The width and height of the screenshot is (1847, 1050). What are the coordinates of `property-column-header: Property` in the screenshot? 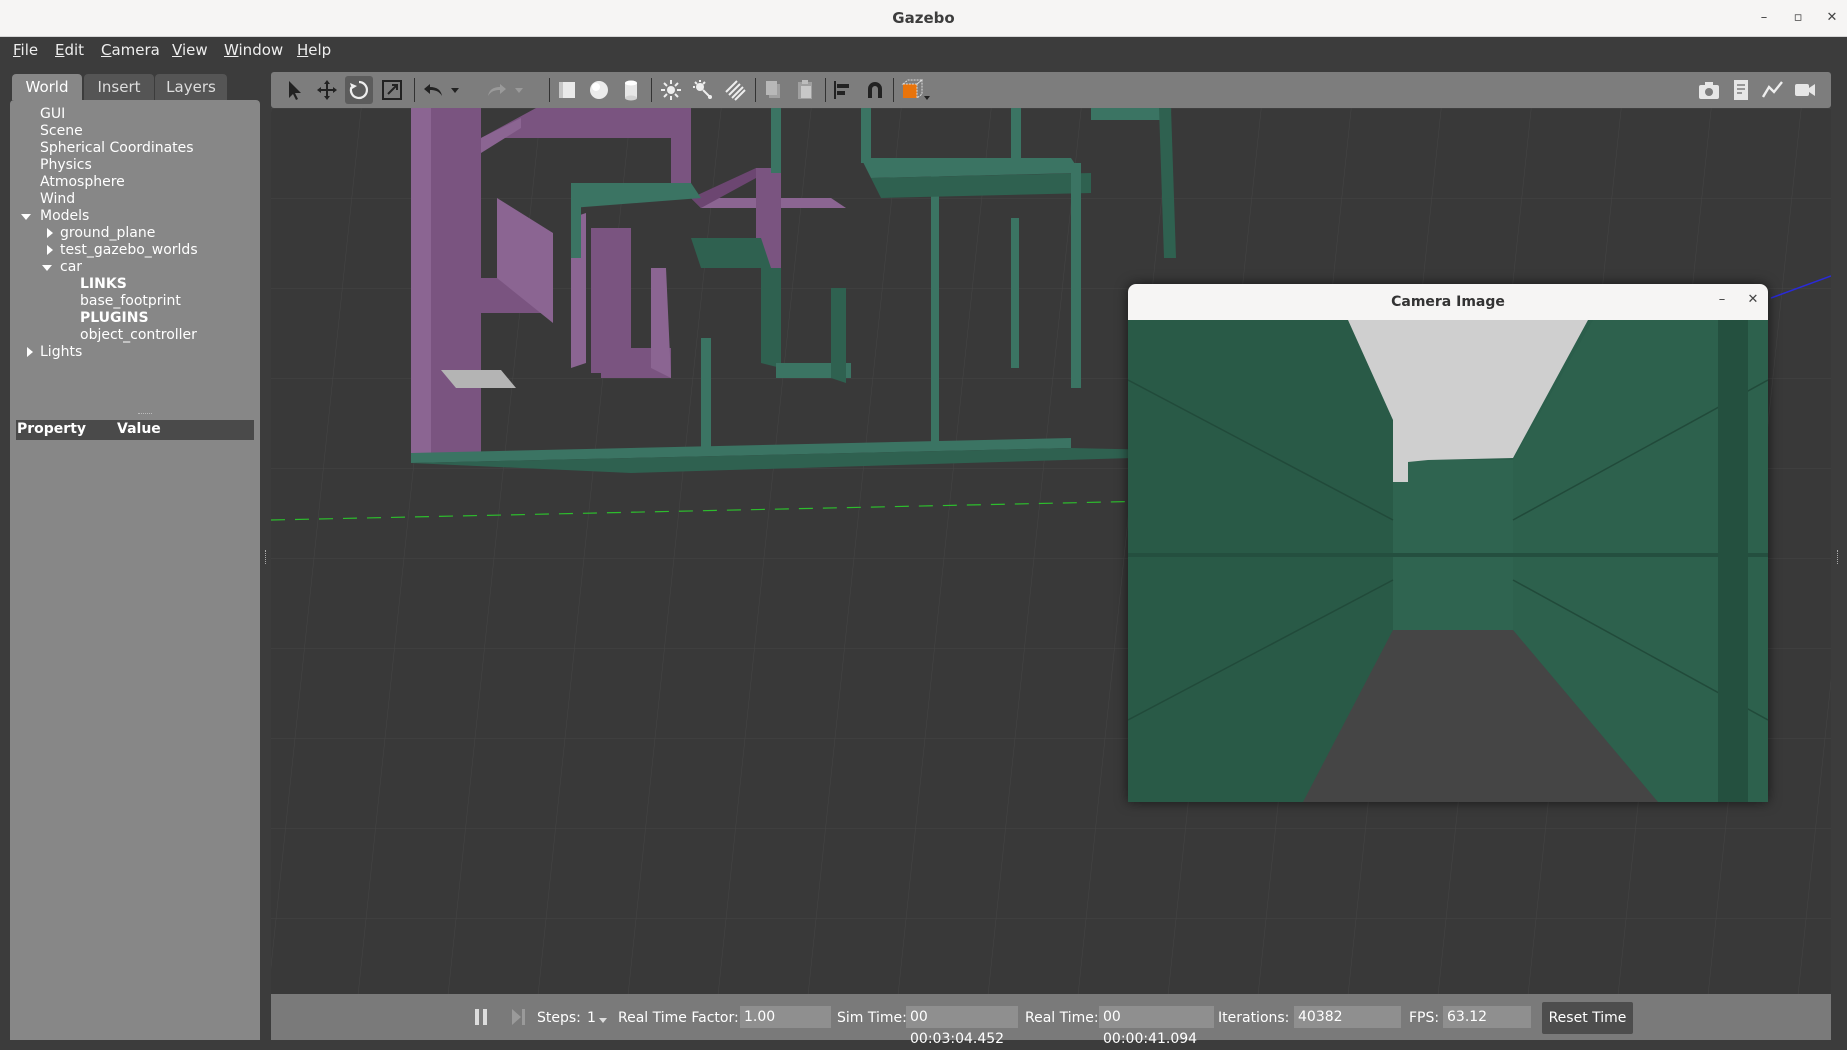 It's located at (52, 429).